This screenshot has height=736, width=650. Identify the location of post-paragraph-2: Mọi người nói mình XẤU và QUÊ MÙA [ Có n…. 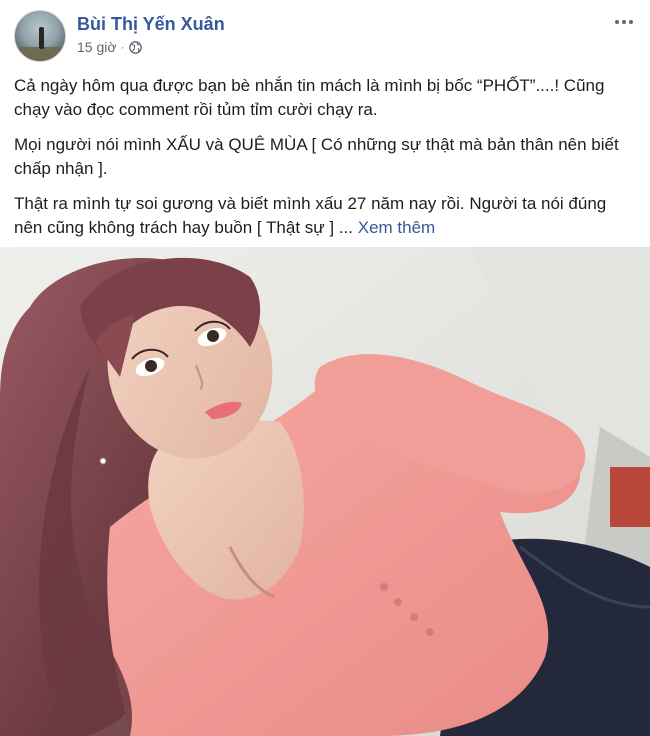
(316, 156).